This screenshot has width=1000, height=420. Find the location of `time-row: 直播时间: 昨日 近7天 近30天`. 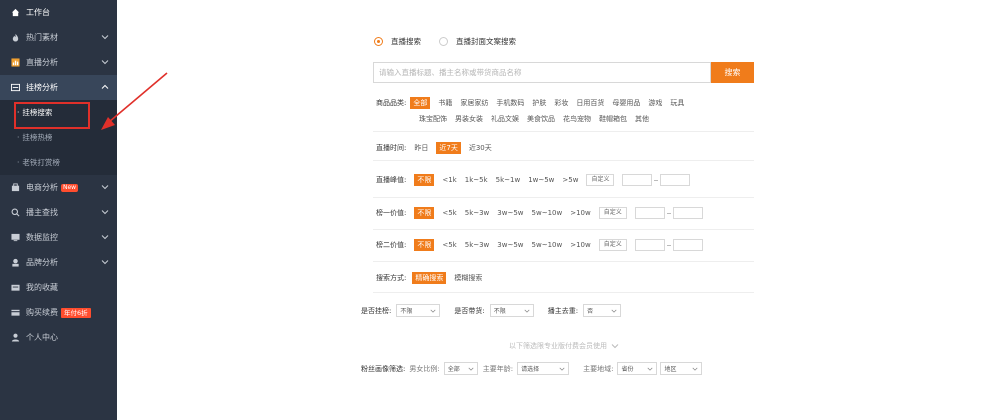

time-row: 直播时间: 昨日 近7天 近30天 is located at coordinates (438, 148).